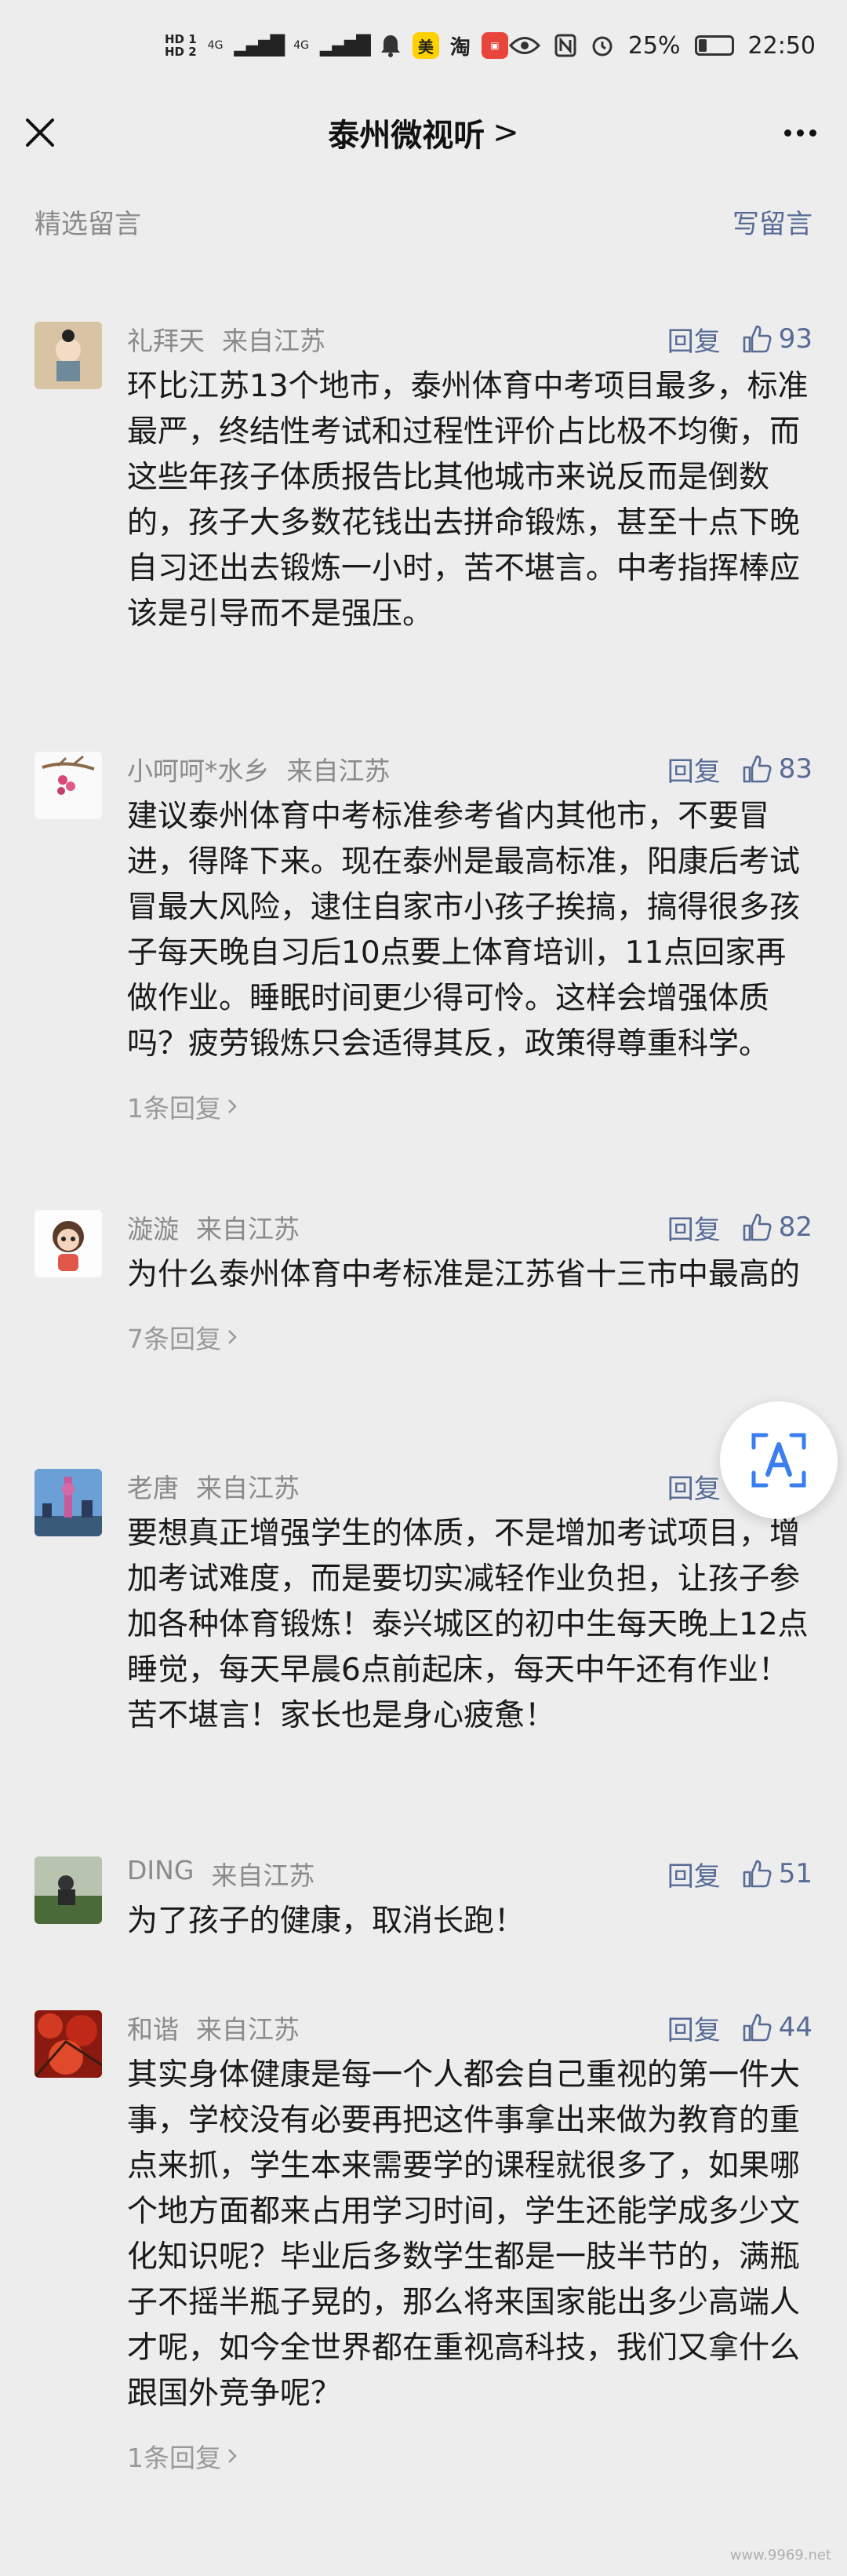  I want to click on nav-bar: 泰州微视听 >, so click(423, 132).